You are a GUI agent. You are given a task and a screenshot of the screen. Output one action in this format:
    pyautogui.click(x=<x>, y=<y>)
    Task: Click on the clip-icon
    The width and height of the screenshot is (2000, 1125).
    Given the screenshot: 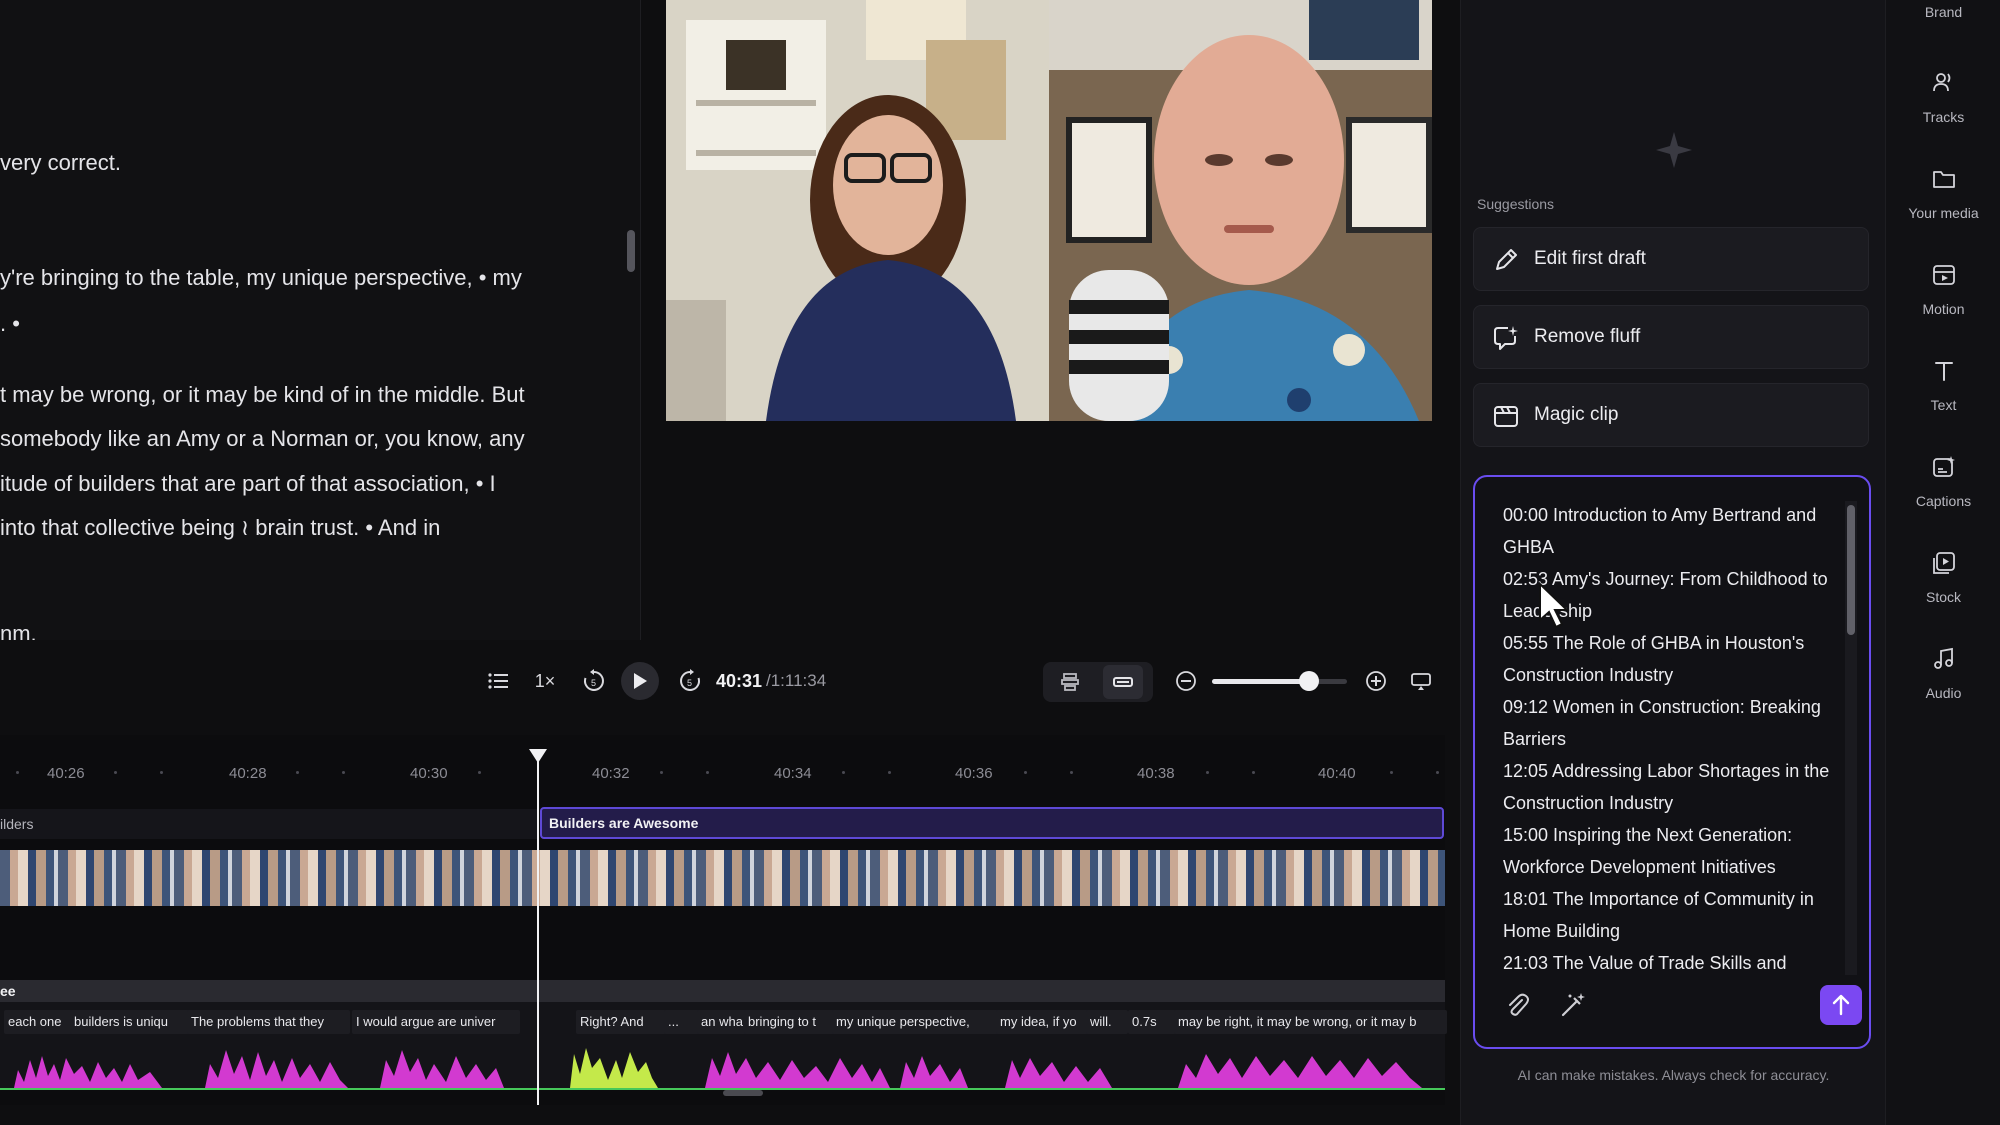 What is the action you would take?
    pyautogui.click(x=1506, y=416)
    